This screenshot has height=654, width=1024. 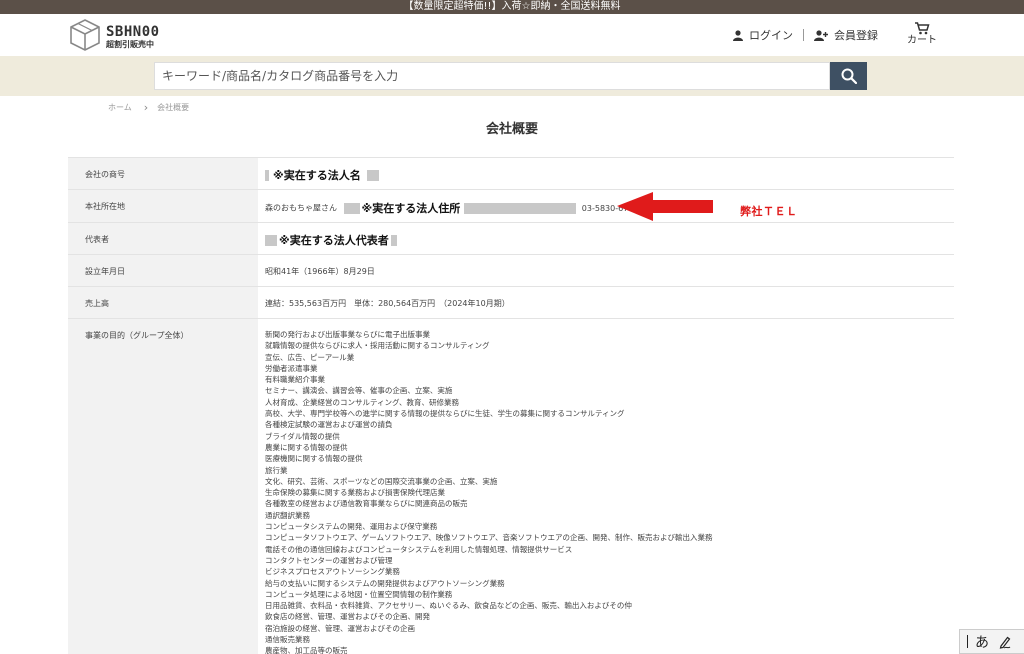 I want to click on address-value: ※実在する法人住所, so click(x=411, y=208).